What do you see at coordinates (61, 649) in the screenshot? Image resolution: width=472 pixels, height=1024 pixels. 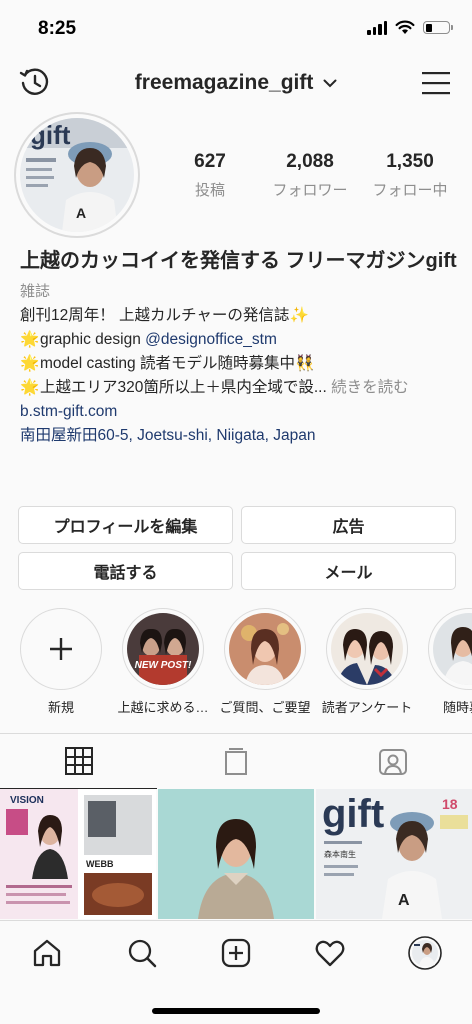 I see `plus-icon` at bounding box center [61, 649].